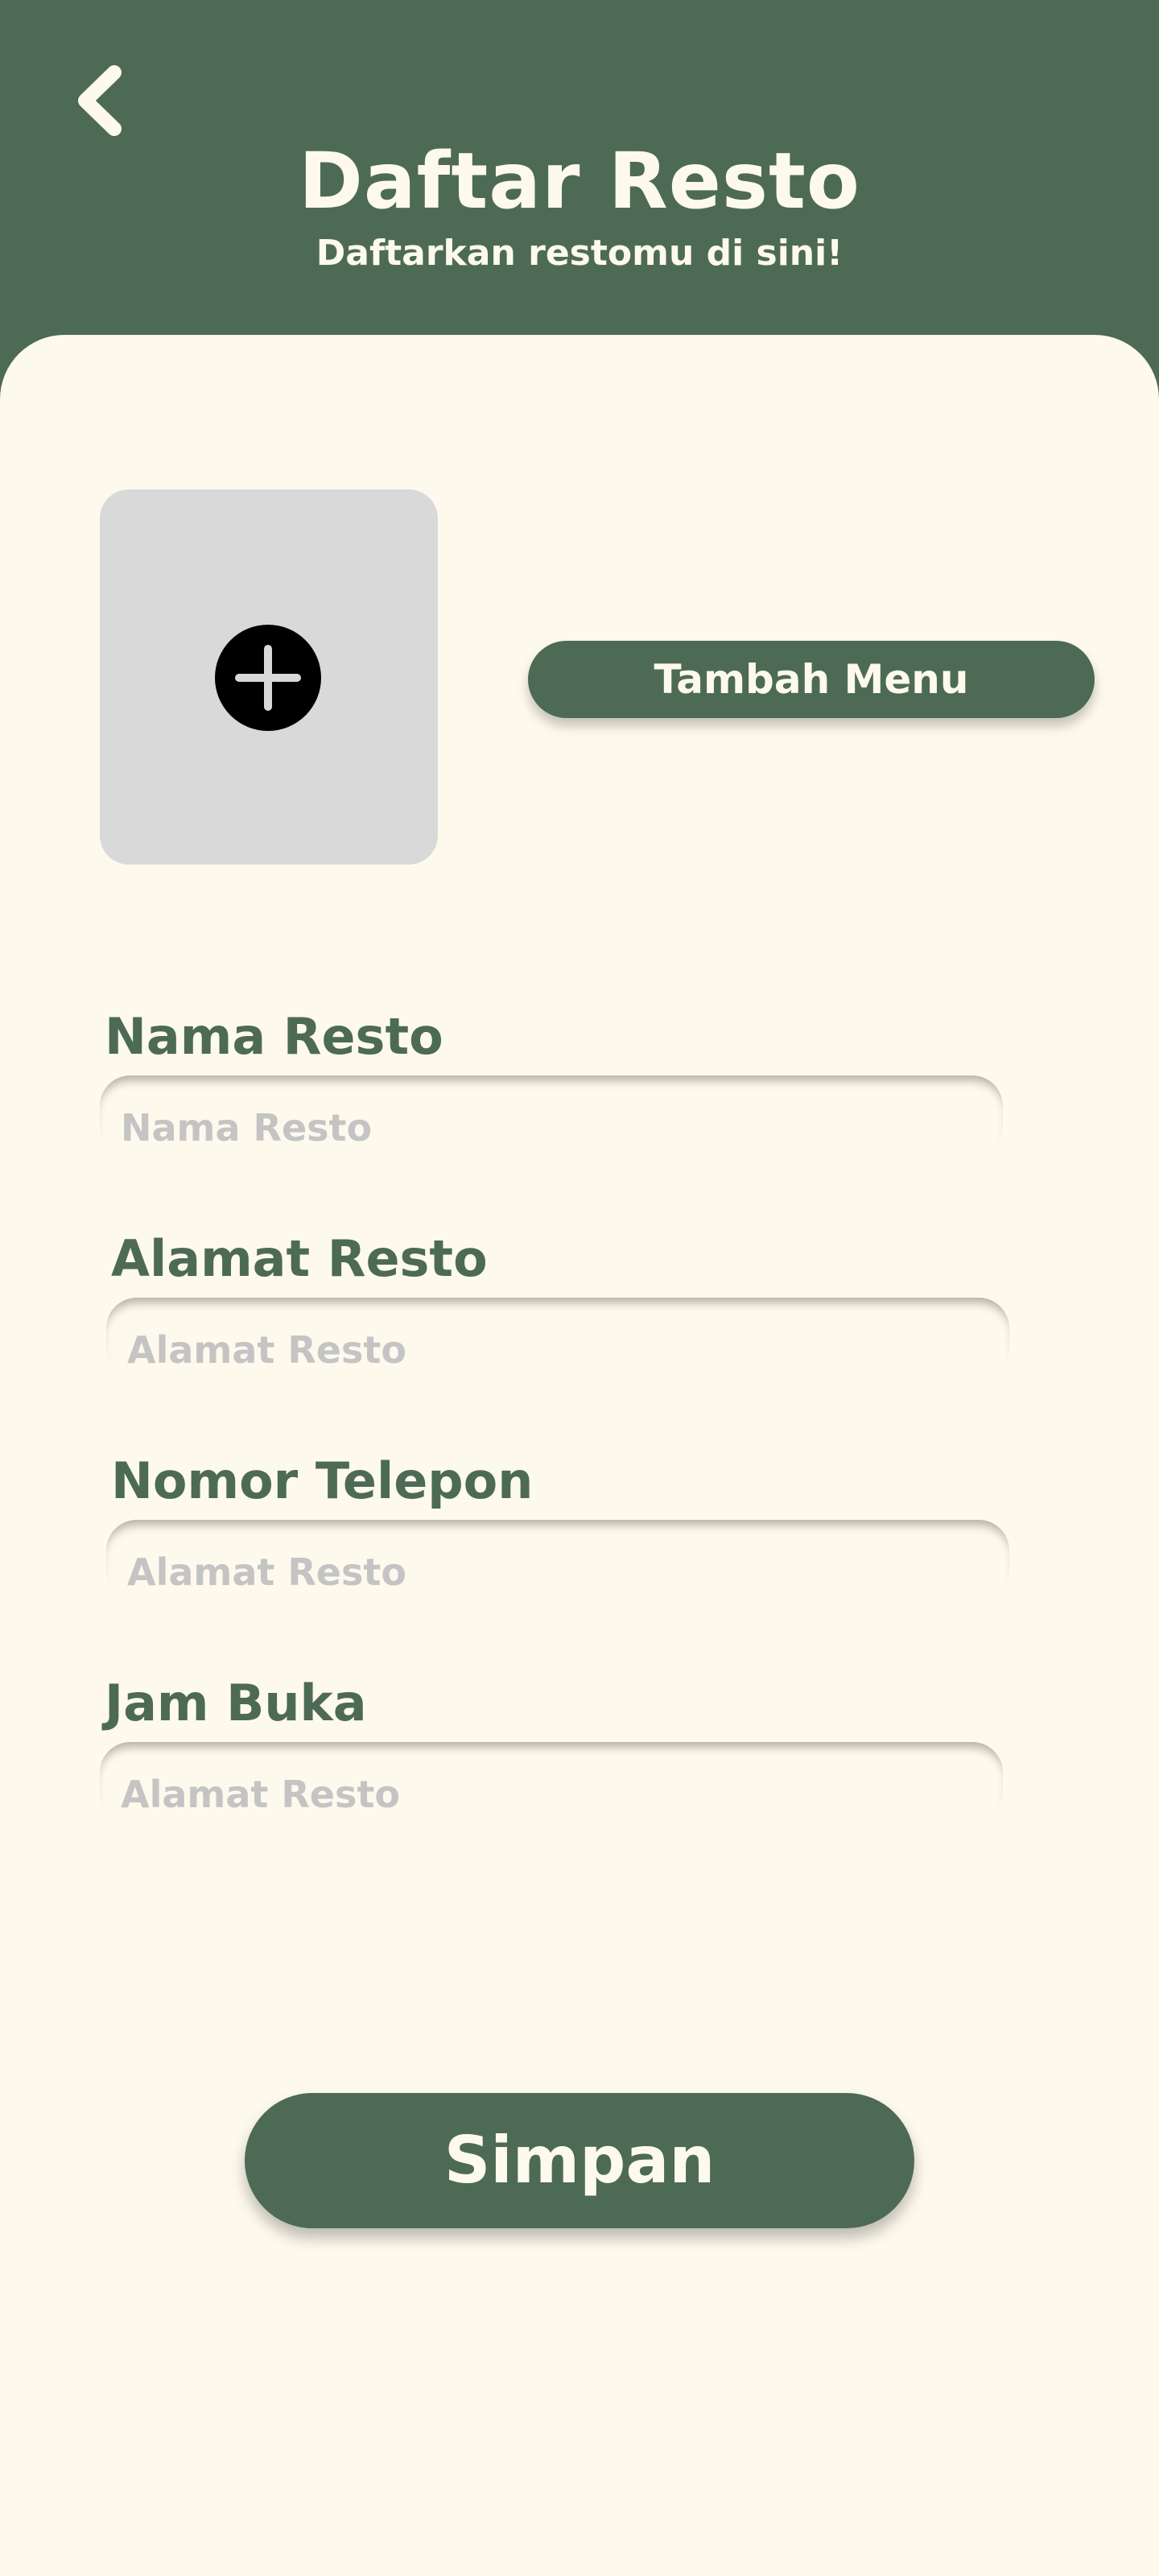  What do you see at coordinates (557, 1560) in the screenshot?
I see `nomor-telepon-input` at bounding box center [557, 1560].